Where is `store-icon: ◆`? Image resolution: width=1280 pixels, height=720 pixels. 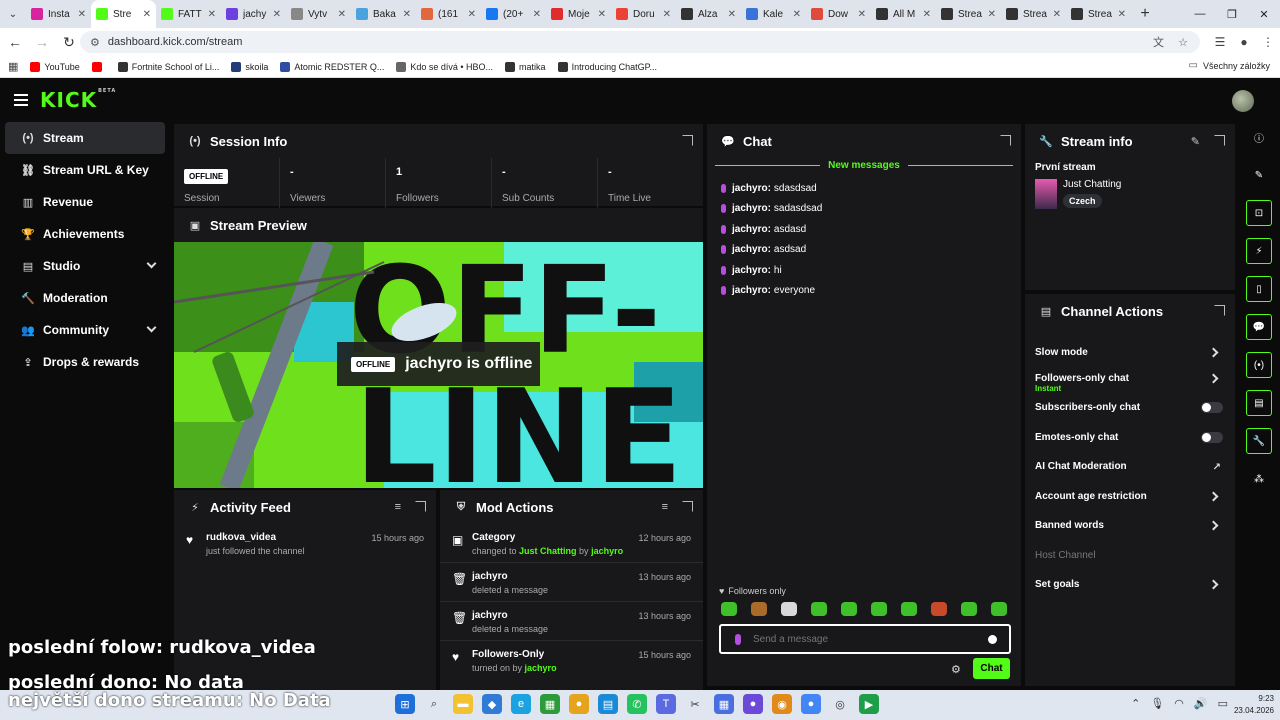
store-icon: ◆ is located at coordinates (492, 704).